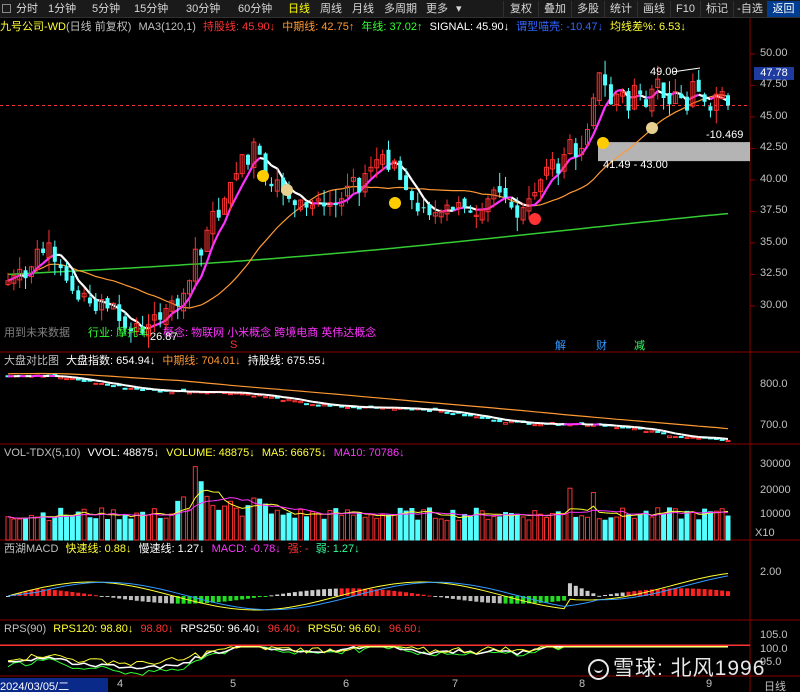 Image resolution: width=800 pixels, height=692 pixels. What do you see at coordinates (119, 333) in the screenshot?
I see `industry-label: 行业: 摩托车` at bounding box center [119, 333].